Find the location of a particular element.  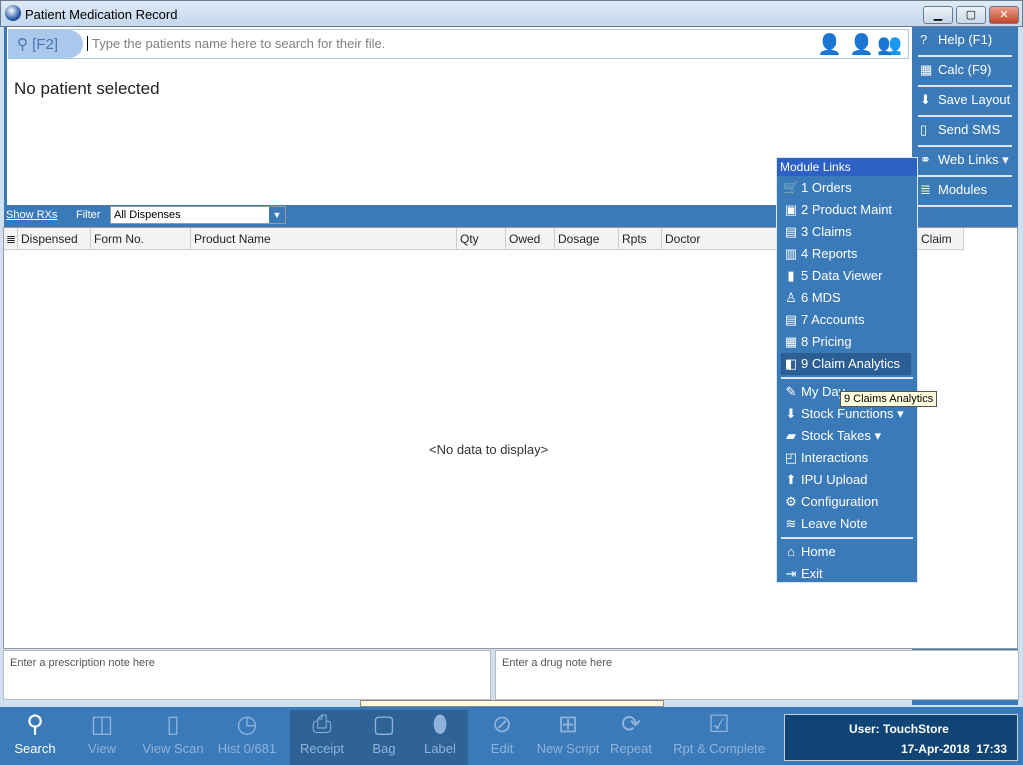

label-button: ⬮ Label is located at coordinates (440, 736).